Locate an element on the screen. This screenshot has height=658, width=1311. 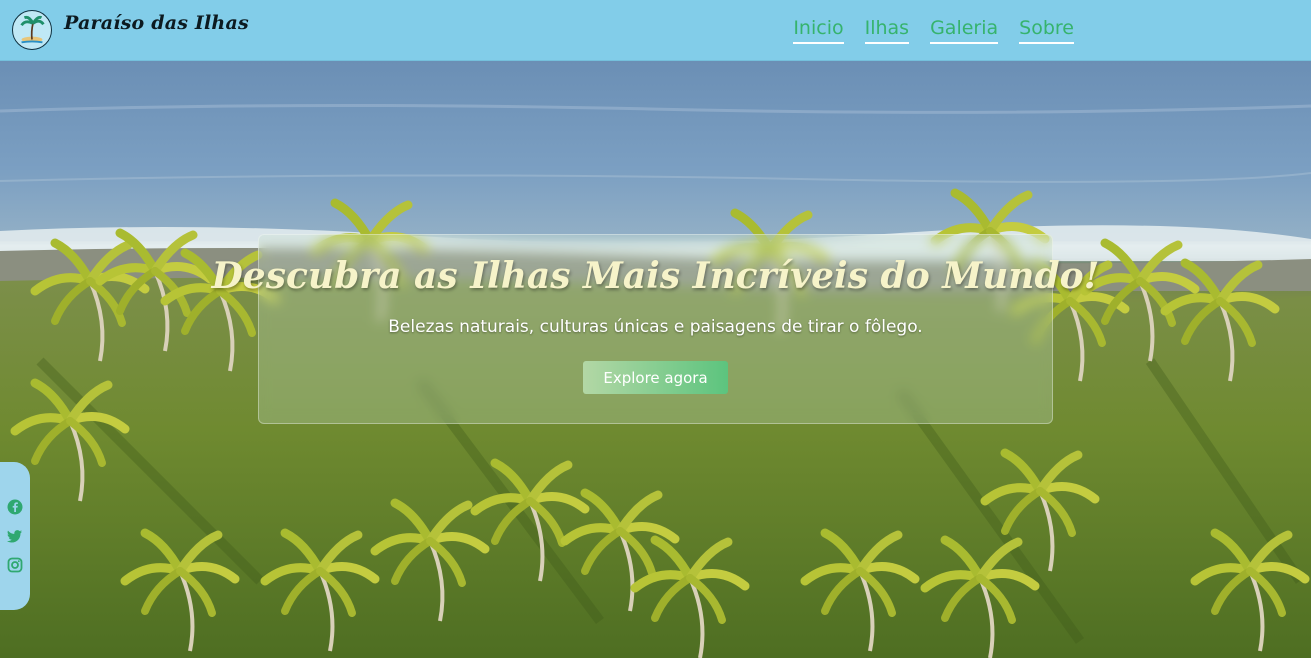
twitter-icon is located at coordinates (15, 536).